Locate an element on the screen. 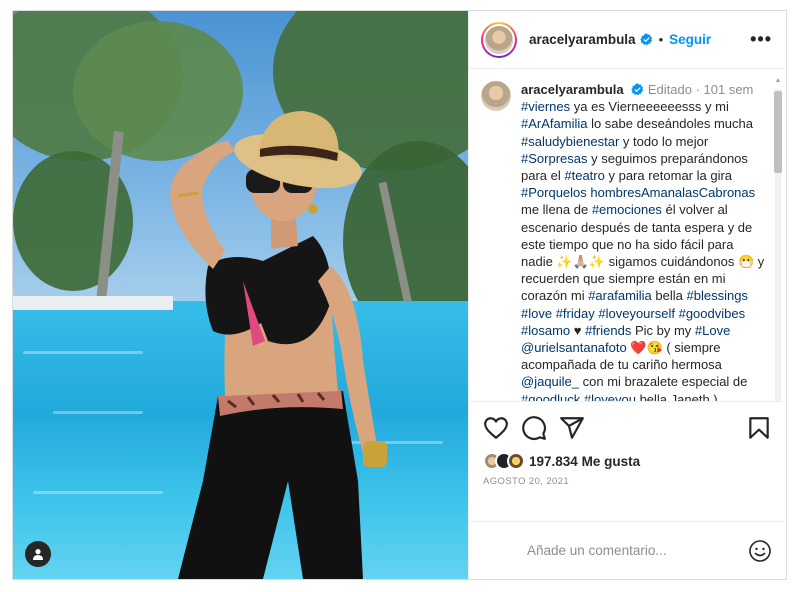 The image size is (800, 592). tagged-user-button is located at coordinates (38, 554).